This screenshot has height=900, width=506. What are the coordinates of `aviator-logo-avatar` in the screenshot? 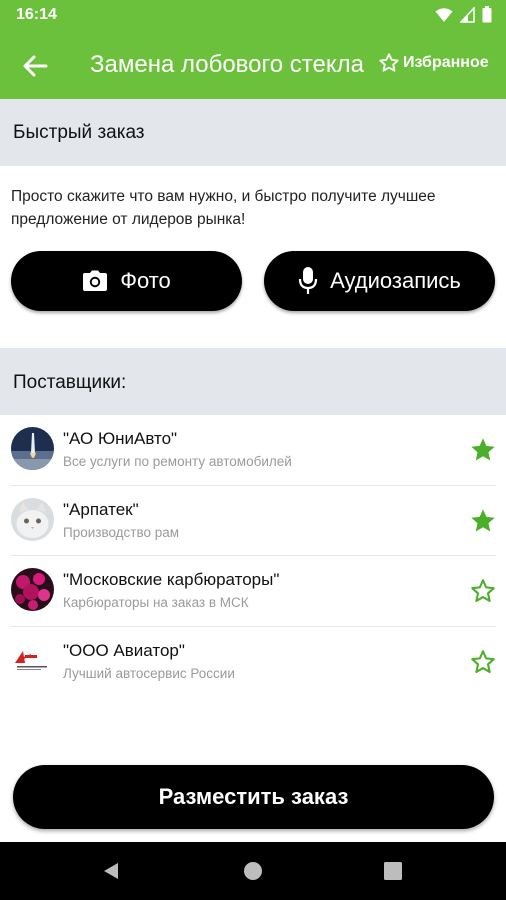 It's located at (32, 660).